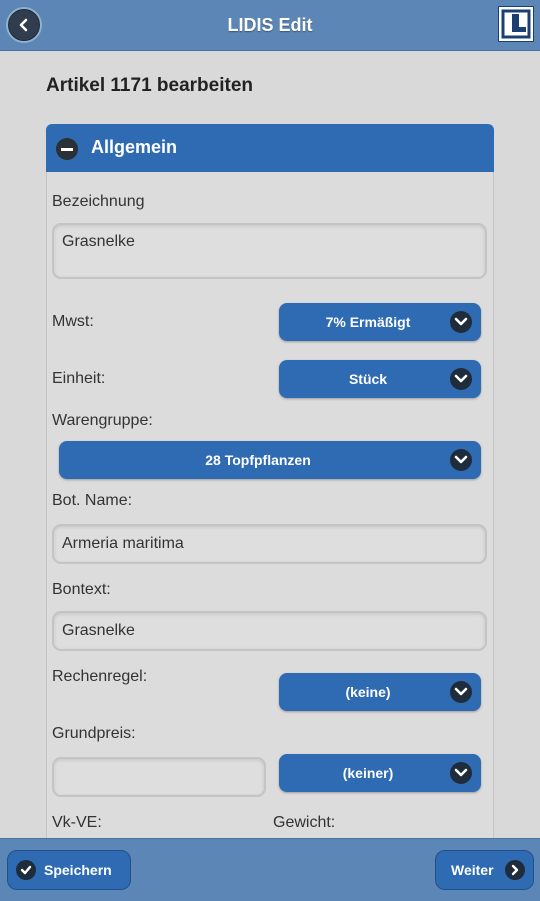 This screenshot has width=540, height=901. Describe the element at coordinates (26, 870) in the screenshot. I see `check-icon` at that location.